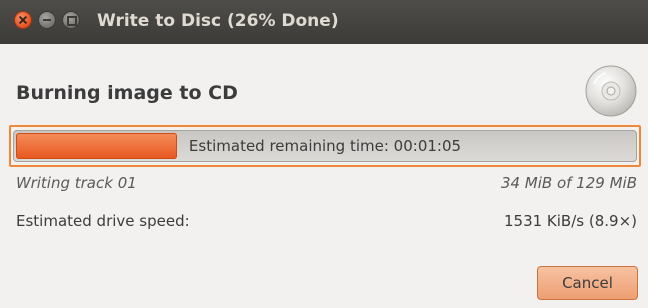 This screenshot has width=648, height=308. What do you see at coordinates (103, 221) in the screenshot?
I see `drive-speed-label: Estimated drive speed:` at bounding box center [103, 221].